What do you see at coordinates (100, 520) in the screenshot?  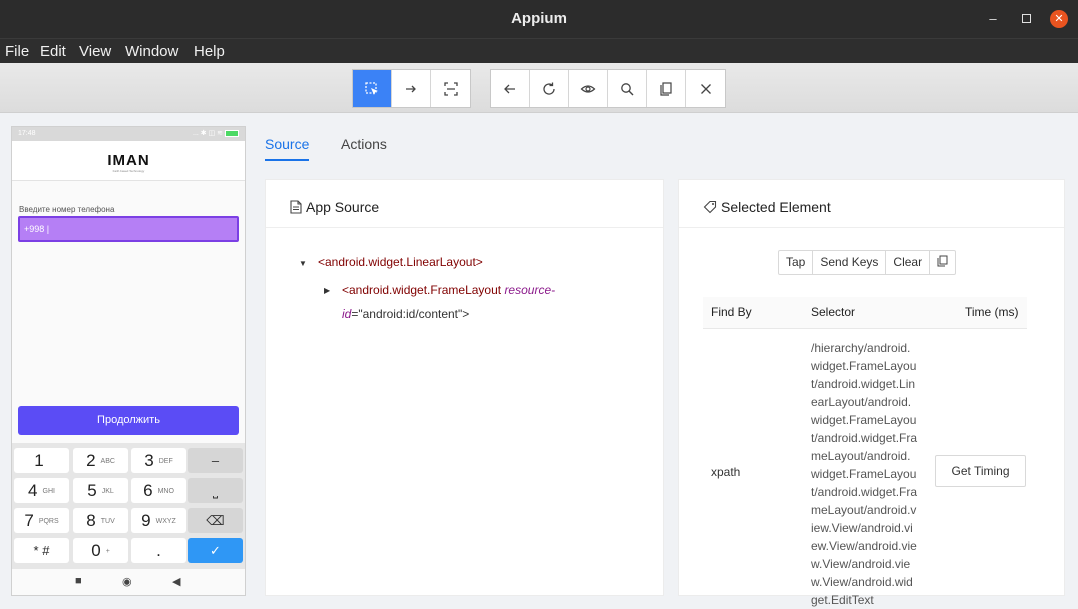 I see `key-8: 8 TUV` at bounding box center [100, 520].